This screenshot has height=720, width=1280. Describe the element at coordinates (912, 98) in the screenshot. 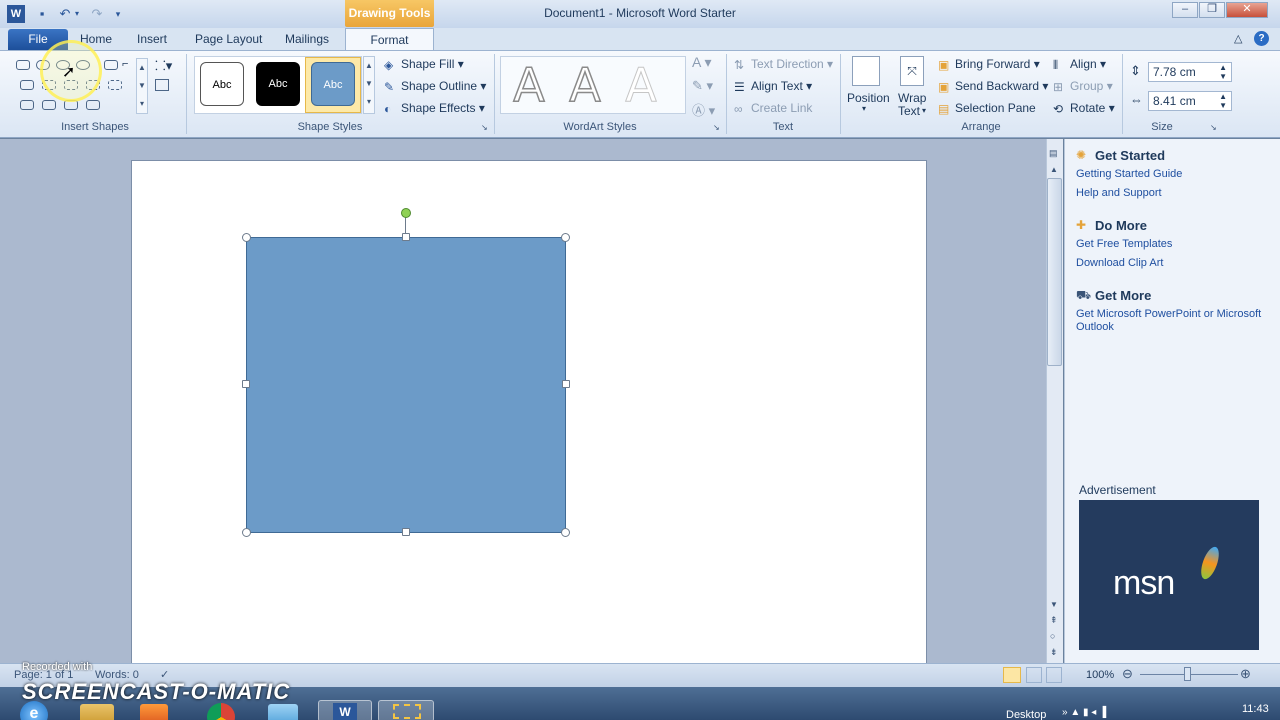

I see `wrap-label-line1: Wrap` at that location.